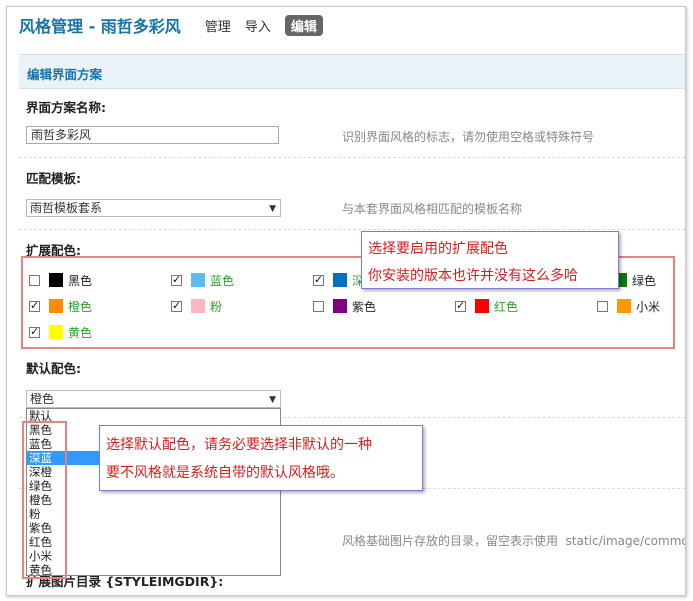  Describe the element at coordinates (66, 107) in the screenshot. I see `scheme-name-label: 界面方案名称:` at that location.